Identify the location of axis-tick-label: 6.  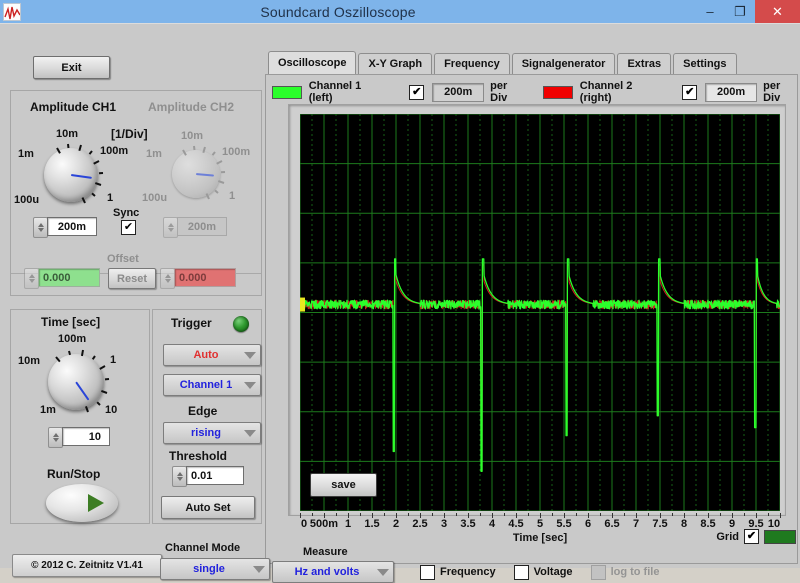
(588, 524).